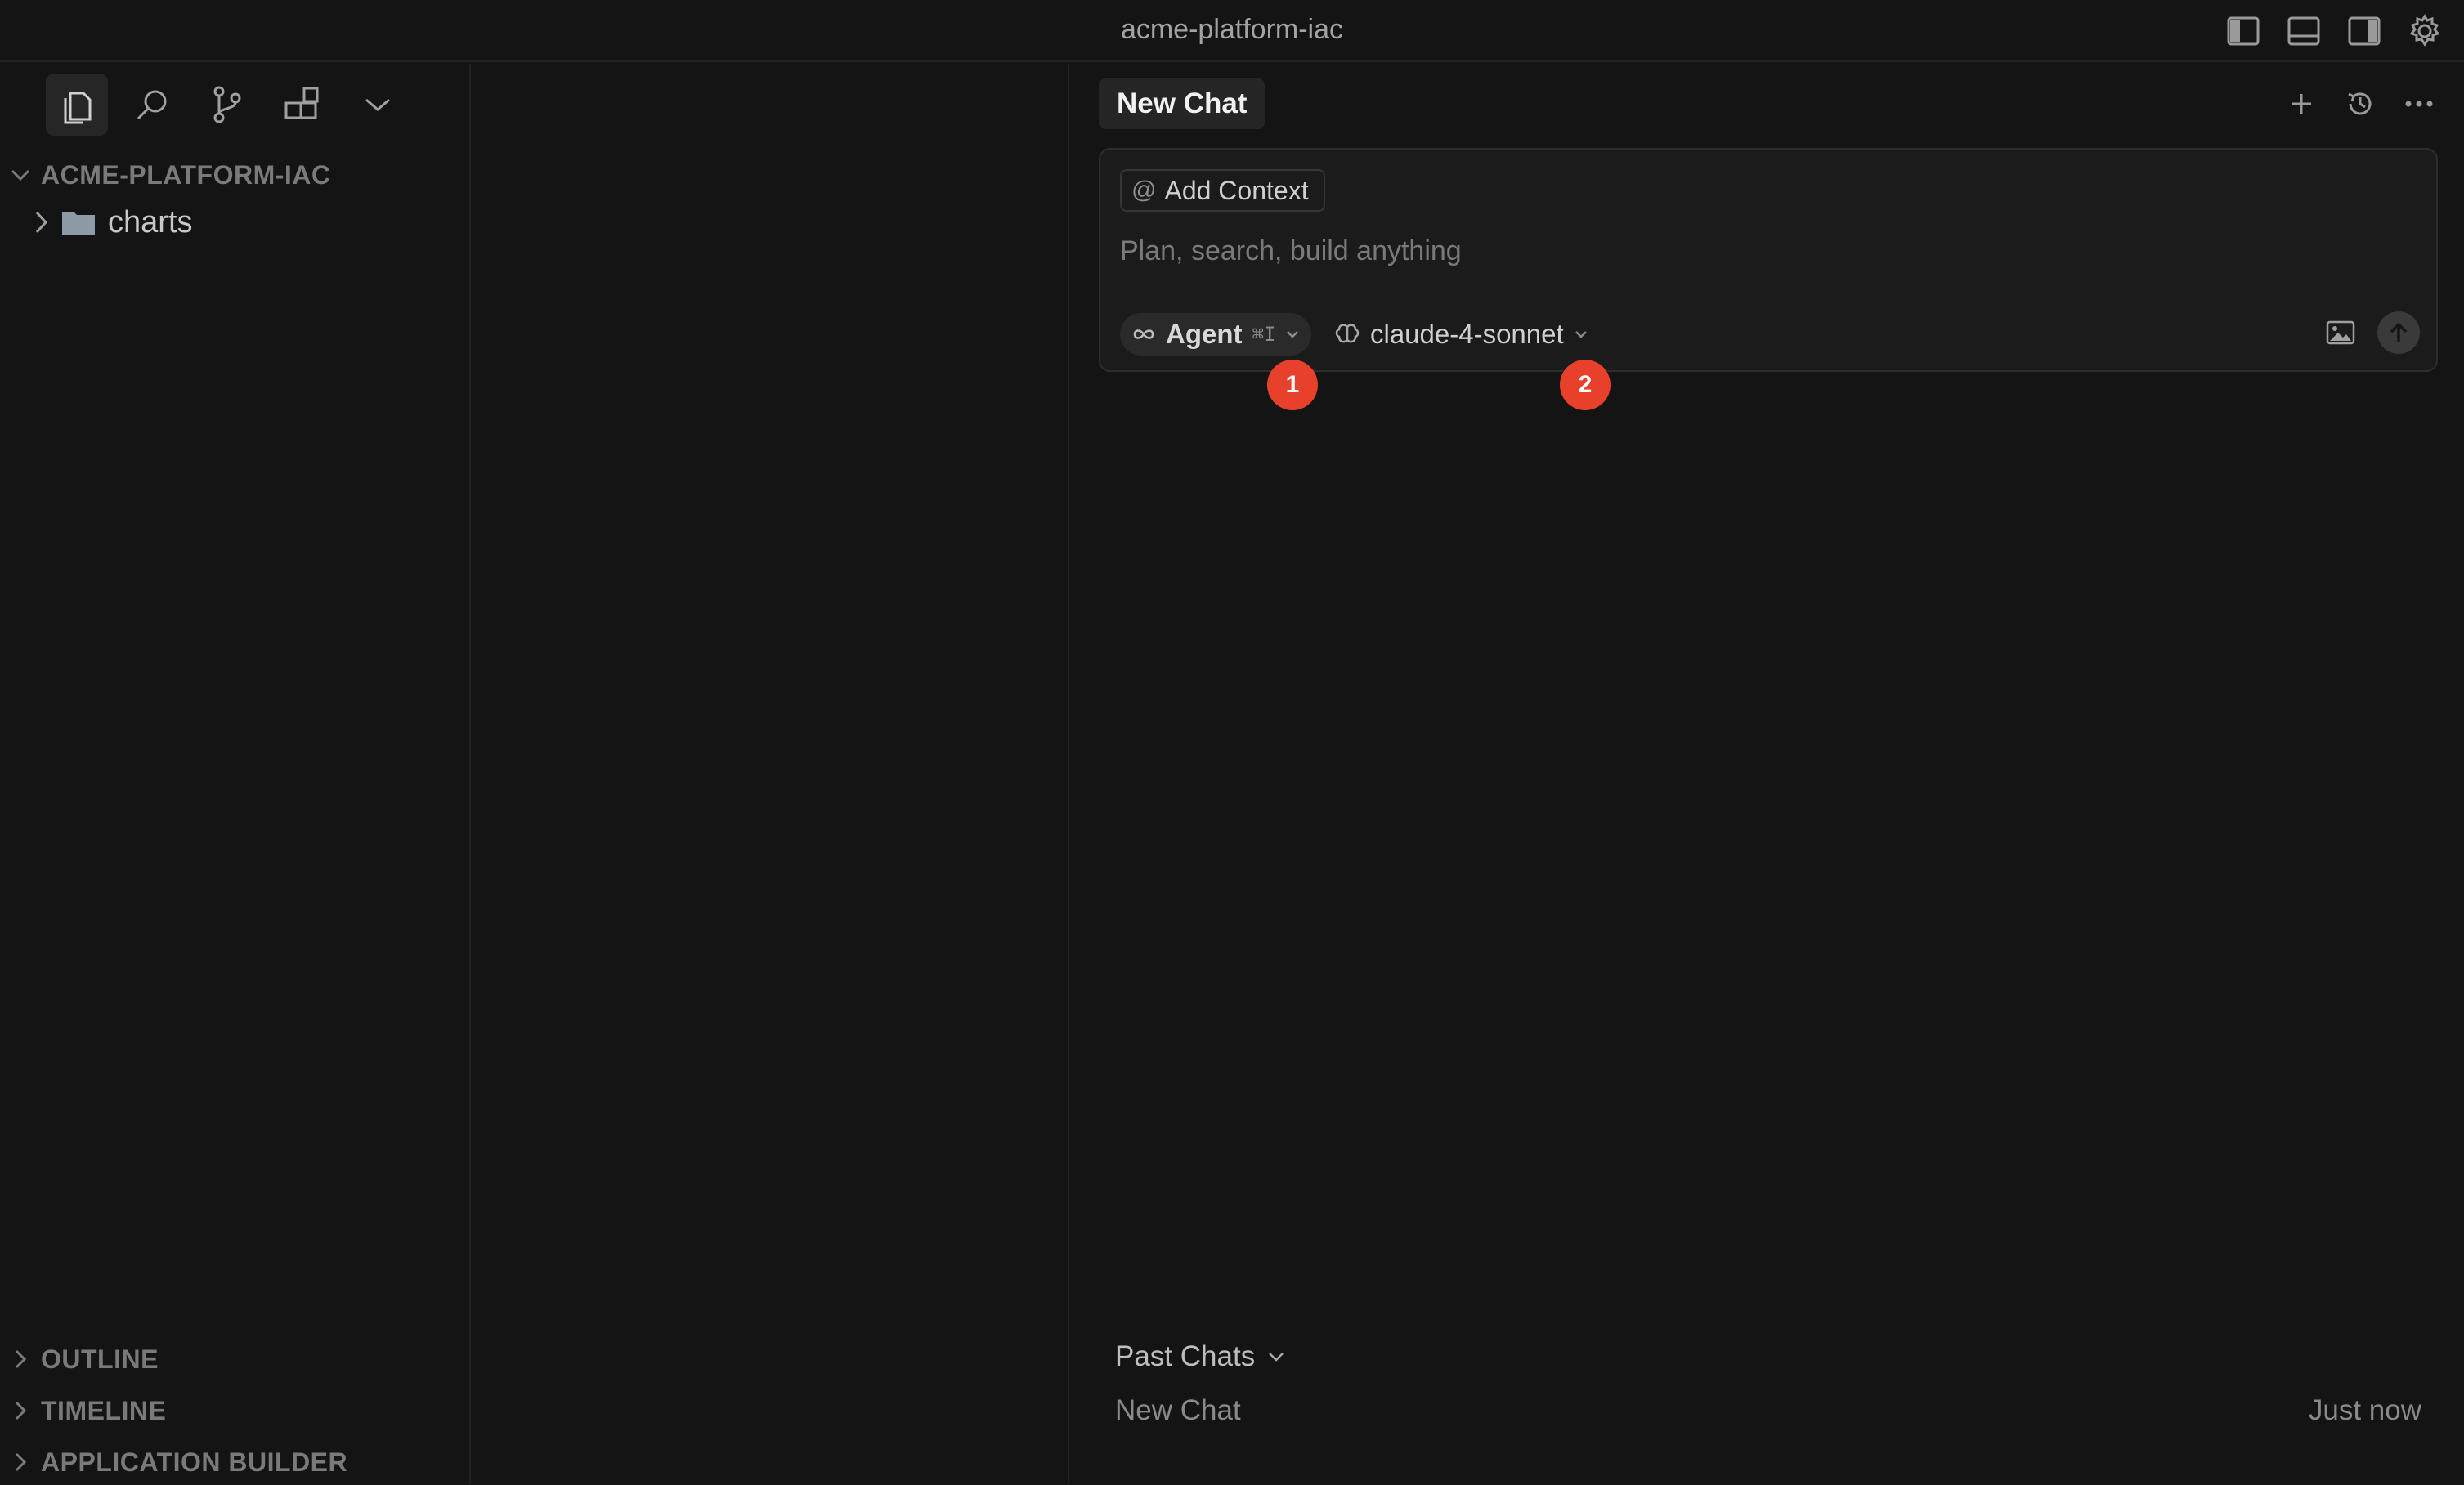 The image size is (2464, 1485). What do you see at coordinates (1144, 190) in the screenshot?
I see `at-icon: @` at bounding box center [1144, 190].